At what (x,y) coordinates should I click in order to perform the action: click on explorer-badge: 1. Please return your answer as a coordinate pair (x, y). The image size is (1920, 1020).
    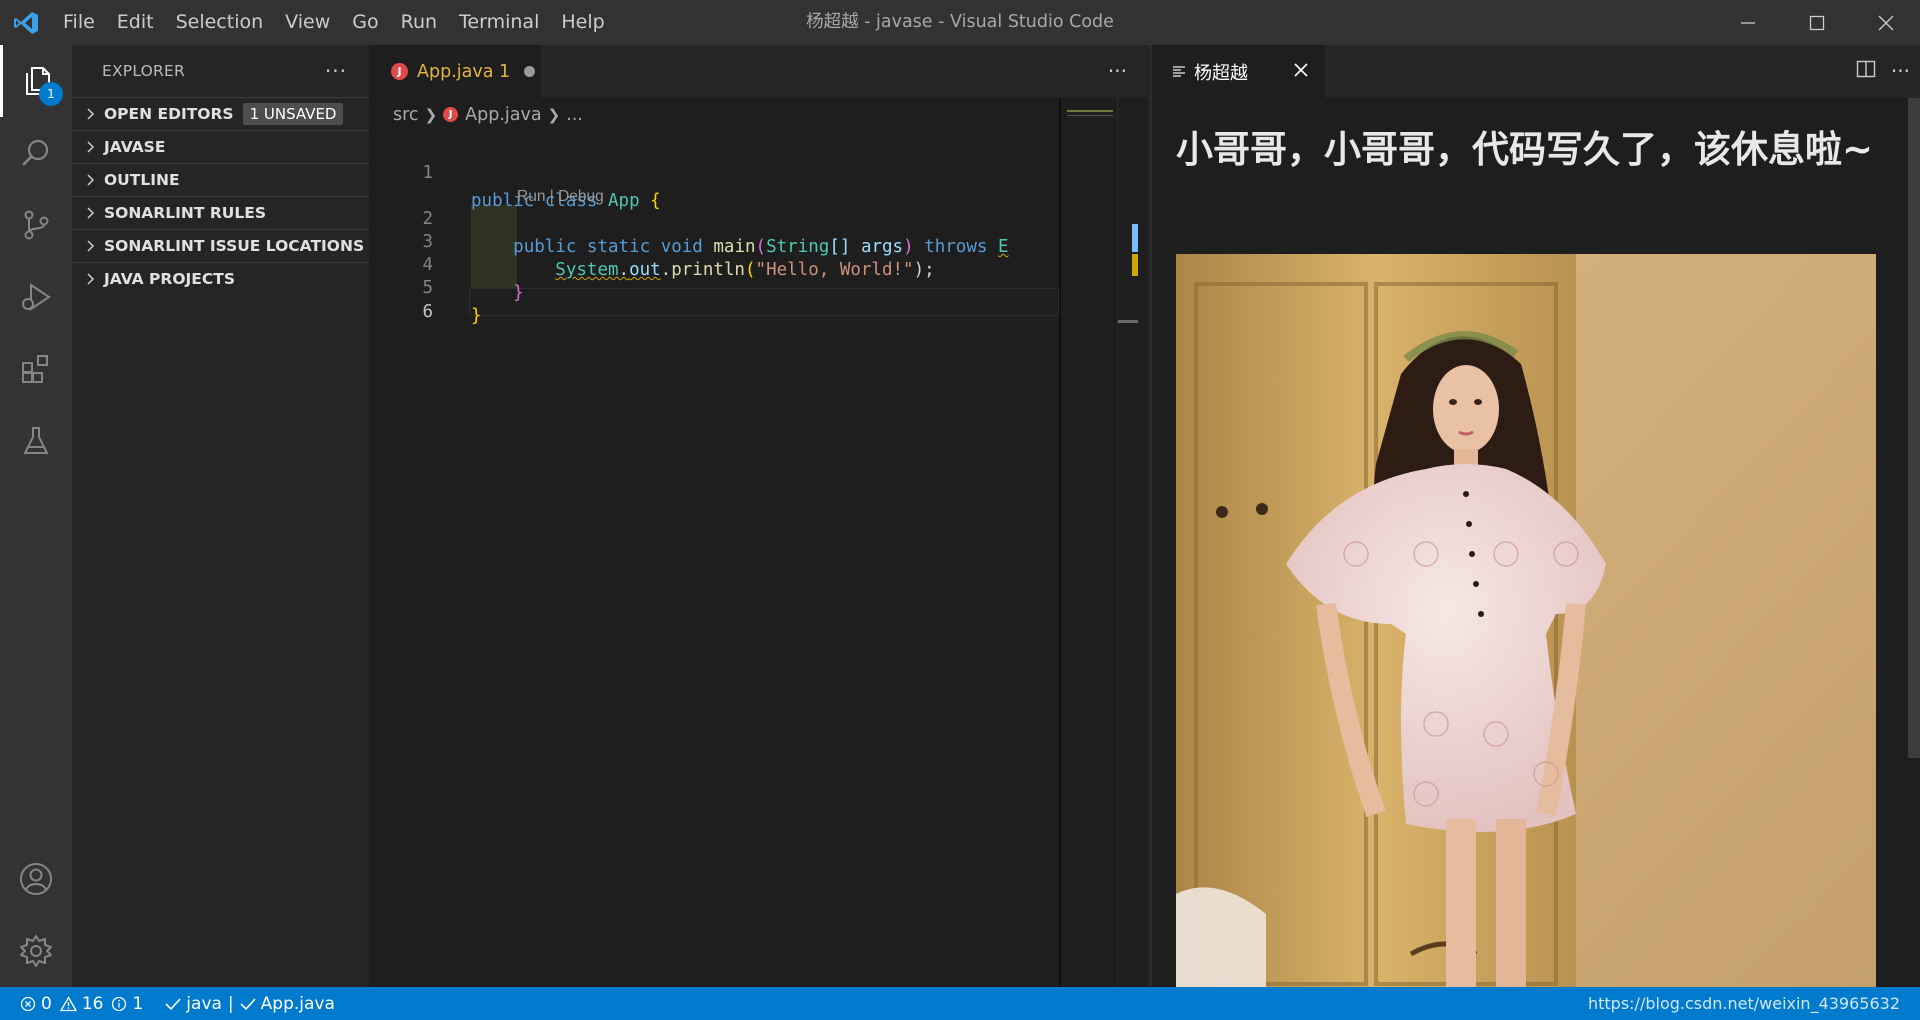
    Looking at the image, I should click on (51, 94).